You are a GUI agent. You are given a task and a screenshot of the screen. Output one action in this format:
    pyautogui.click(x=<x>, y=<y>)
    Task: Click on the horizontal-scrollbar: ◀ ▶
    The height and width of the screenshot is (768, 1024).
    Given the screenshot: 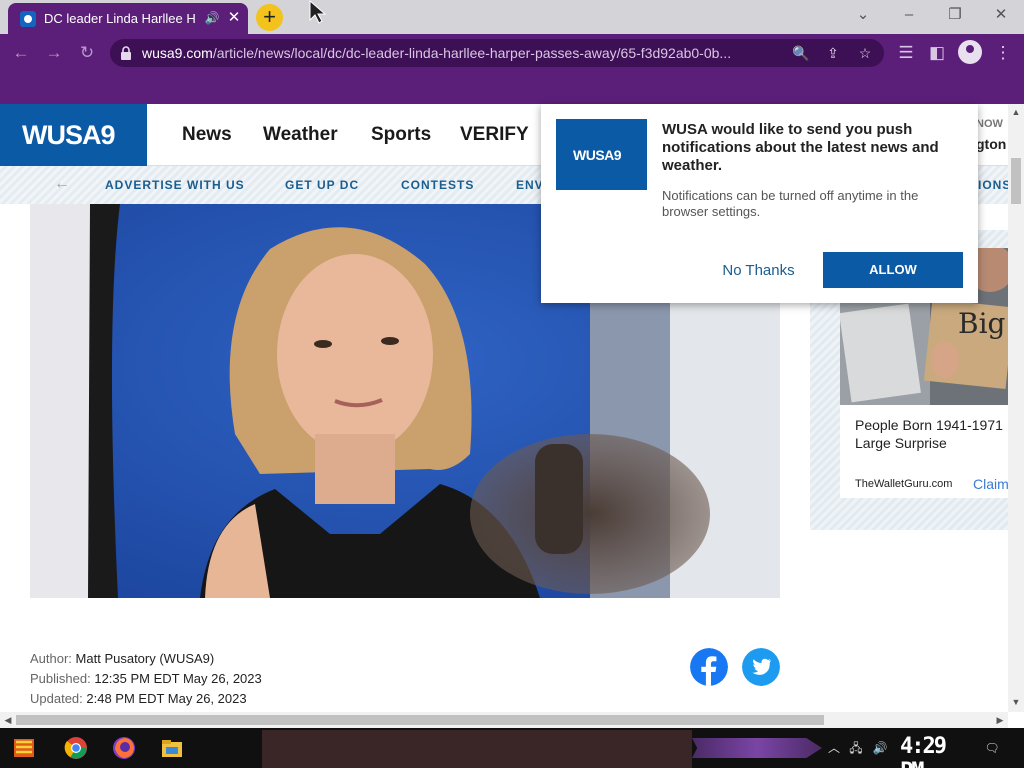 What is the action you would take?
    pyautogui.click(x=504, y=720)
    